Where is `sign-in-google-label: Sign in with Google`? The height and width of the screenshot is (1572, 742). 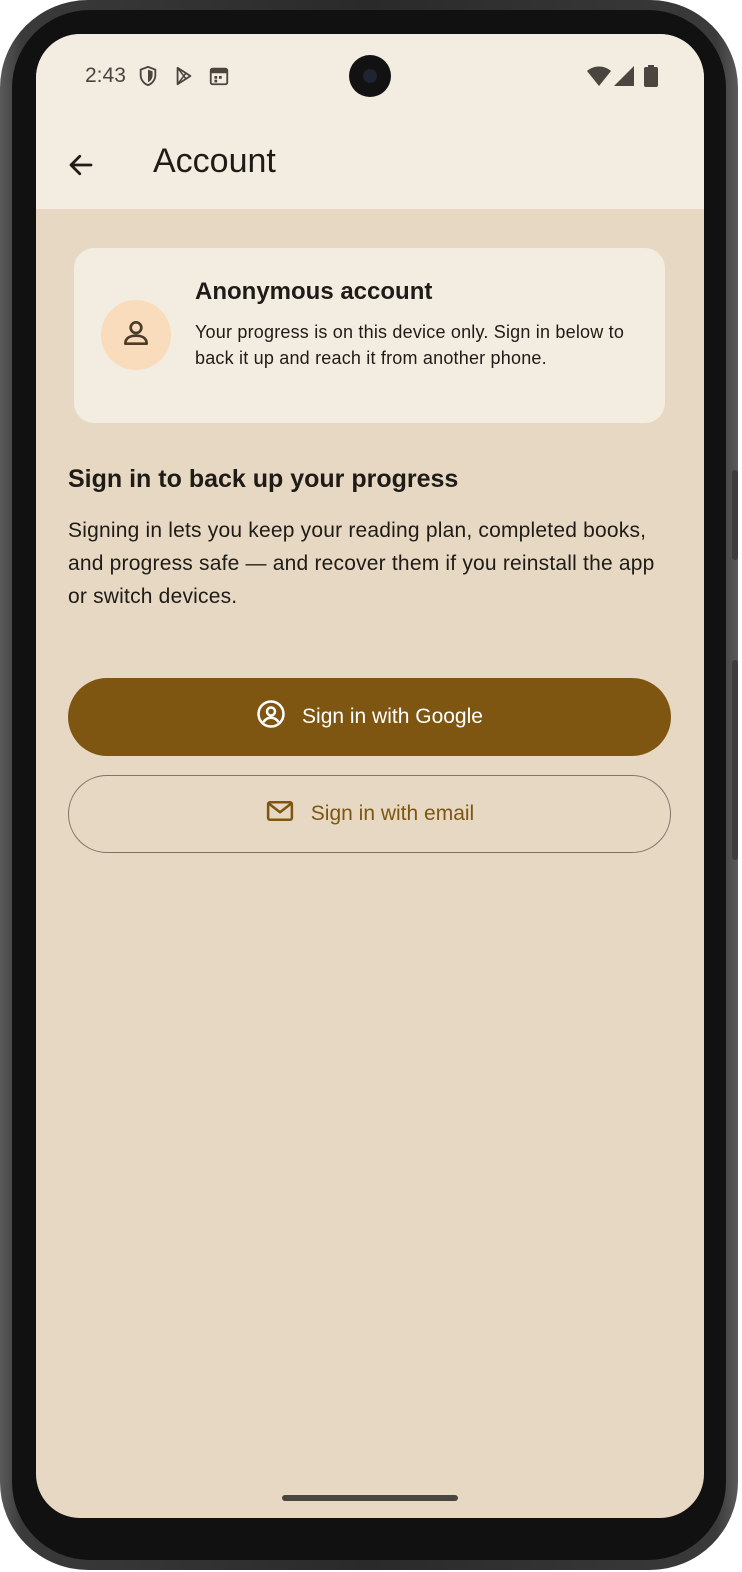 sign-in-google-label: Sign in with Google is located at coordinates (392, 716).